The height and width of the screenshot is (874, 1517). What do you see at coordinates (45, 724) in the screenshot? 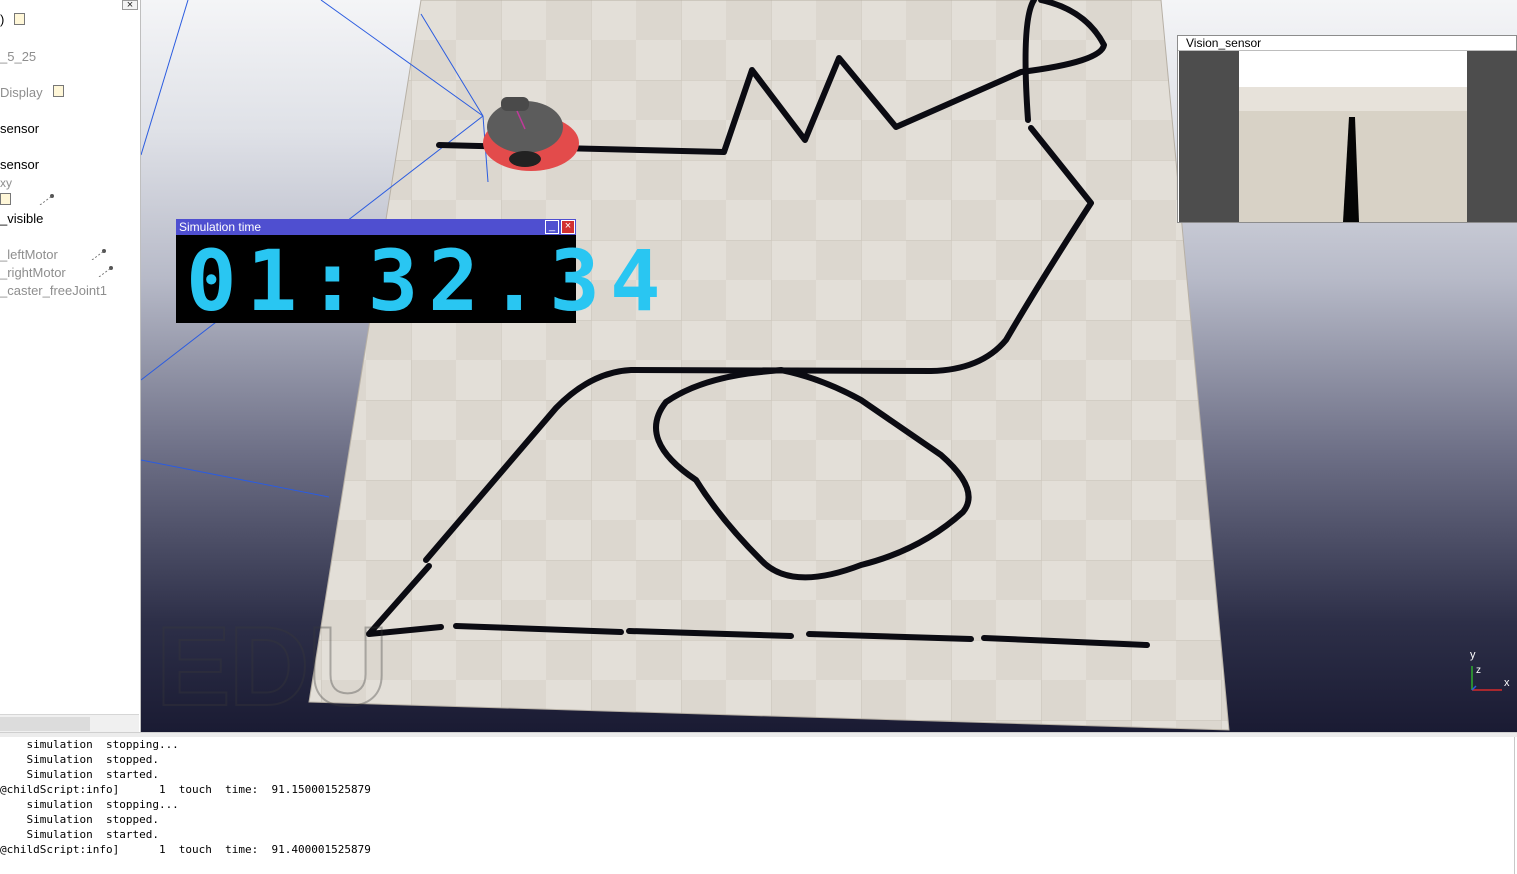
I see `scrollbar-thumb` at bounding box center [45, 724].